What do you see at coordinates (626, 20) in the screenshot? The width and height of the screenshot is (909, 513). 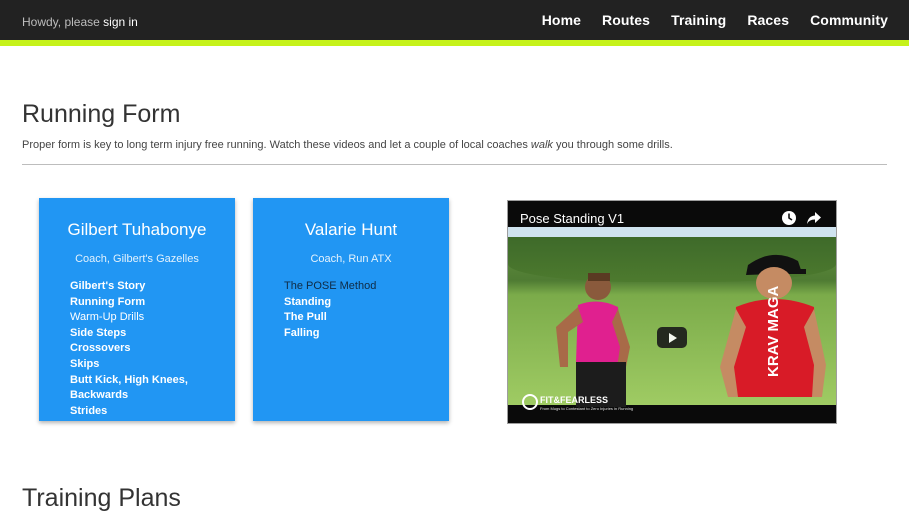 I see `nav-routes: Routes` at bounding box center [626, 20].